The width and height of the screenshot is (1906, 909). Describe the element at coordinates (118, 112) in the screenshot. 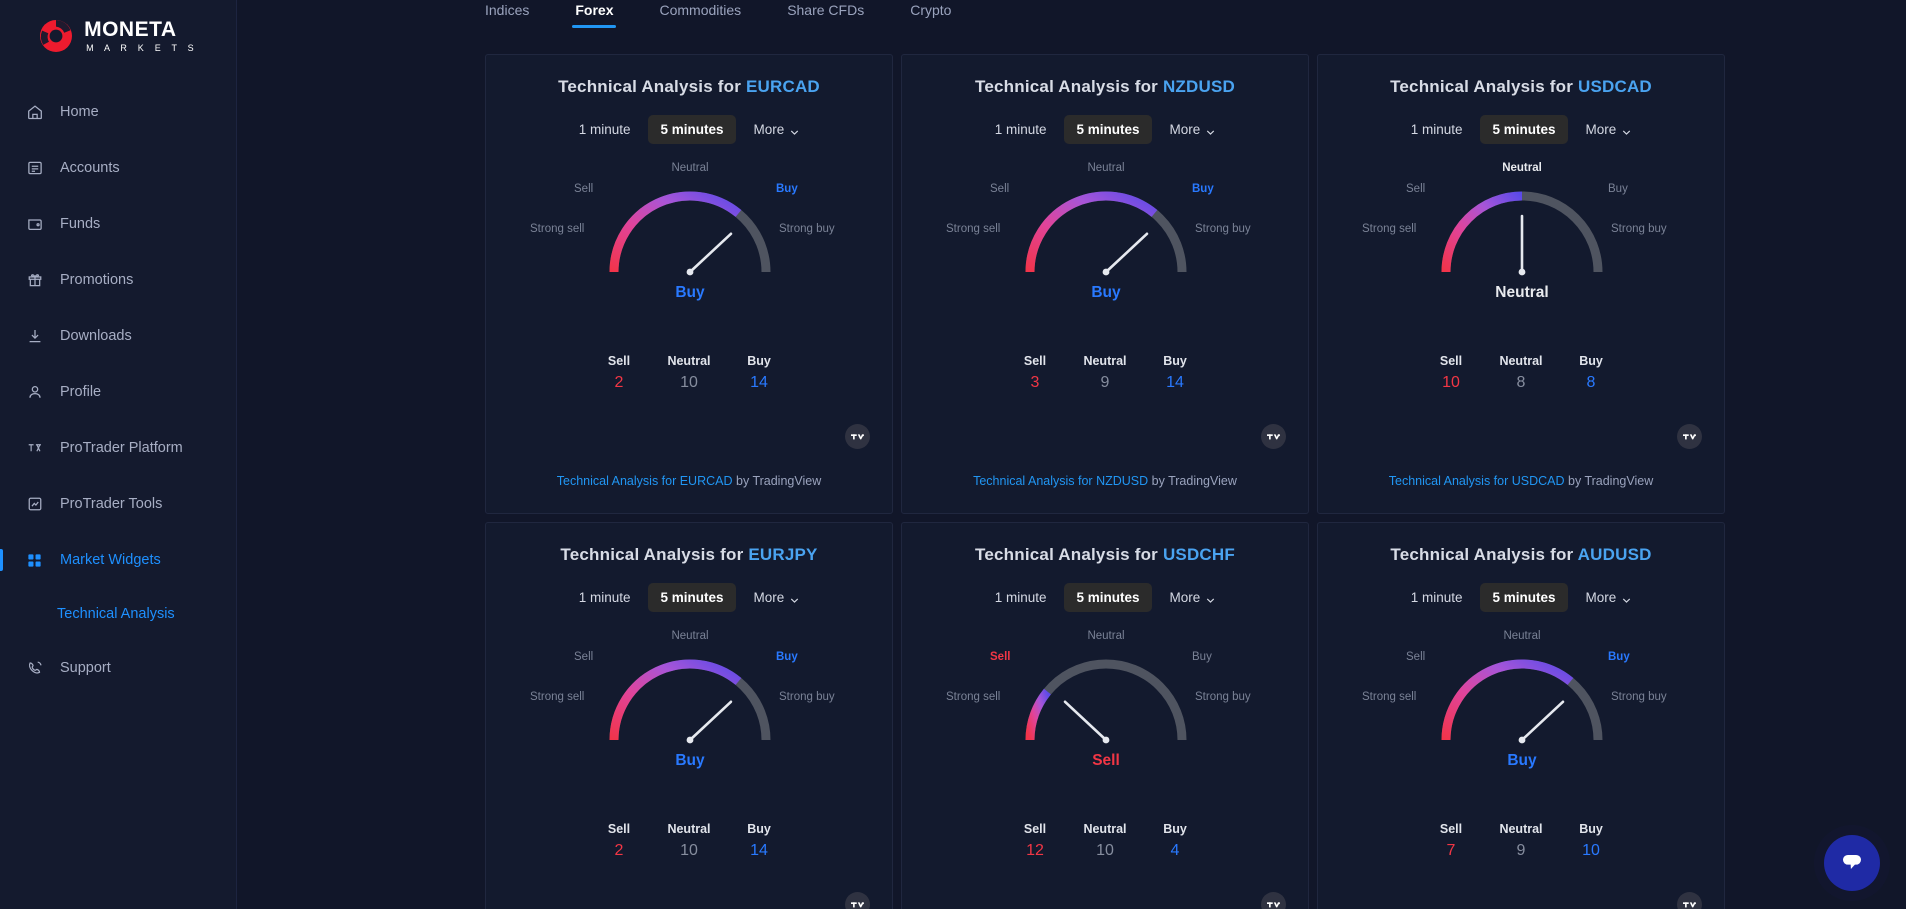

I see `sidebar-item-home: Home` at that location.